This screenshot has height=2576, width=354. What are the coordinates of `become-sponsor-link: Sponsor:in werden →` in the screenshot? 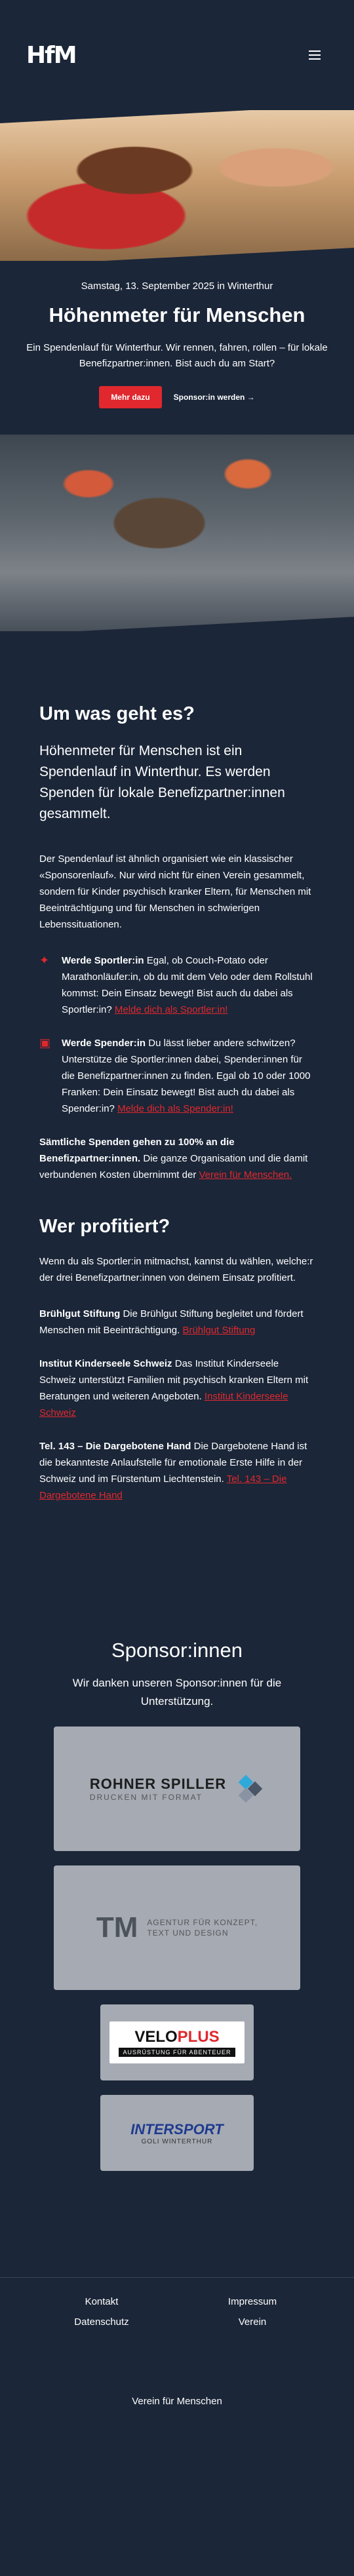 It's located at (214, 397).